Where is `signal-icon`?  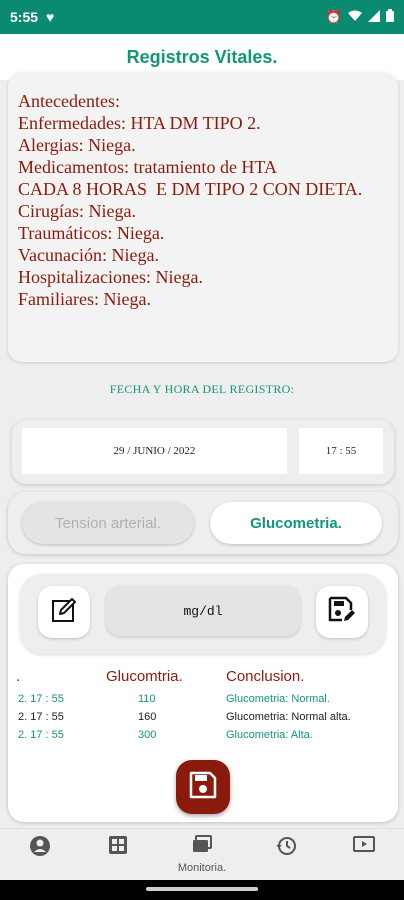
signal-icon is located at coordinates (374, 17).